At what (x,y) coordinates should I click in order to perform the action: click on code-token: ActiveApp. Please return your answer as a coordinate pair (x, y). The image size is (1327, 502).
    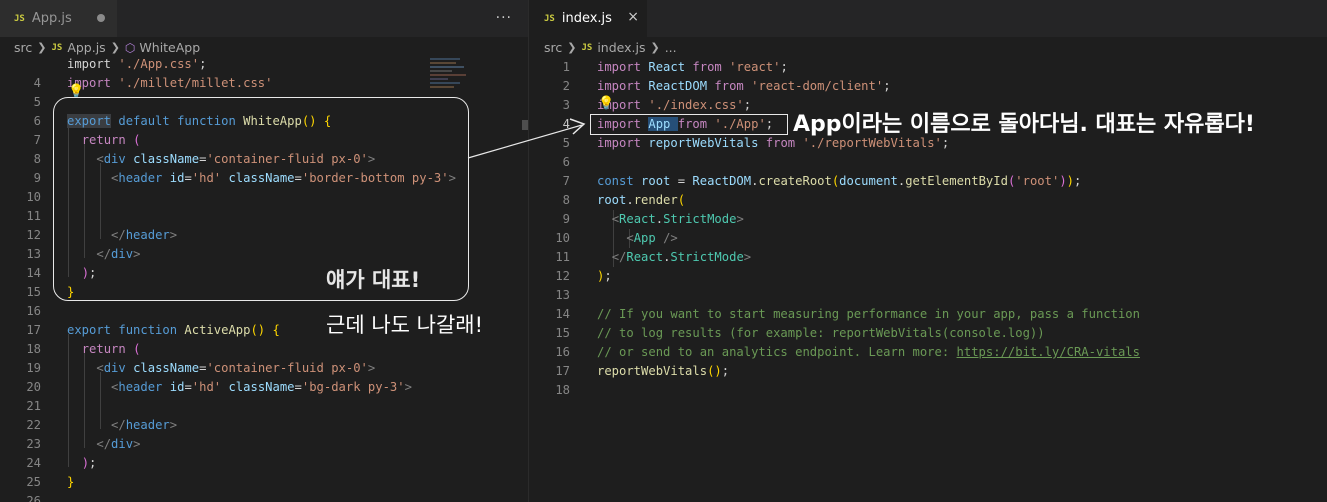
    Looking at the image, I should click on (217, 330).